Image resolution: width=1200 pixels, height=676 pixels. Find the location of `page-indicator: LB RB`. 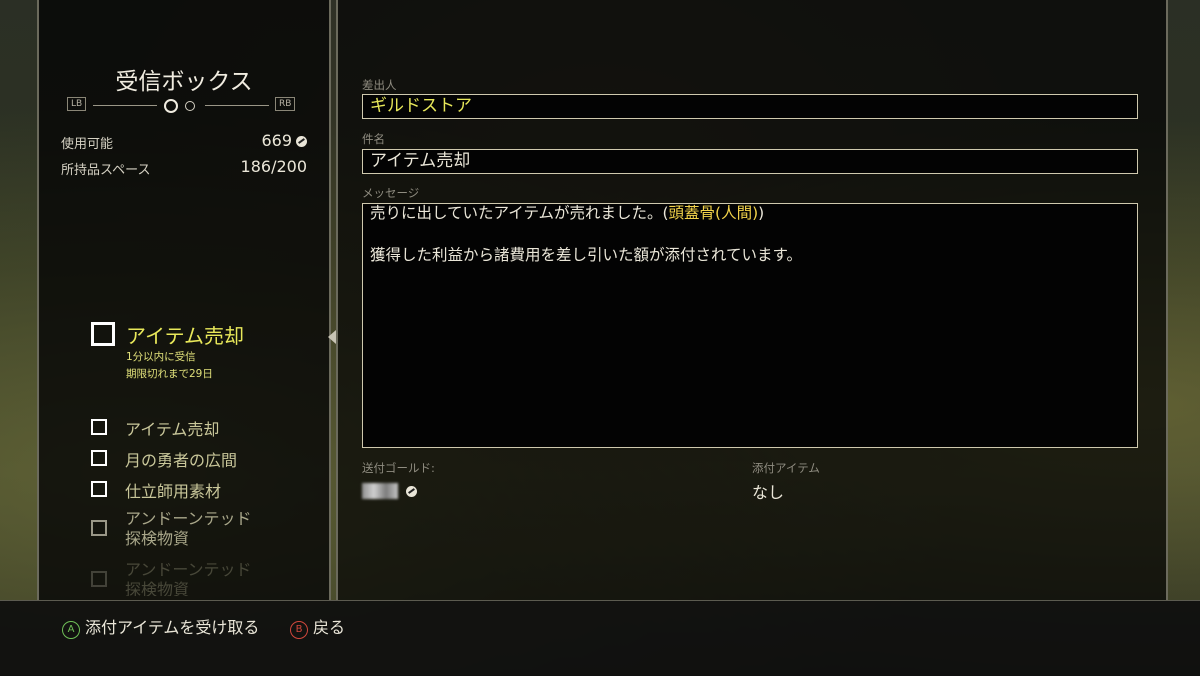

page-indicator: LB RB is located at coordinates (183, 105).